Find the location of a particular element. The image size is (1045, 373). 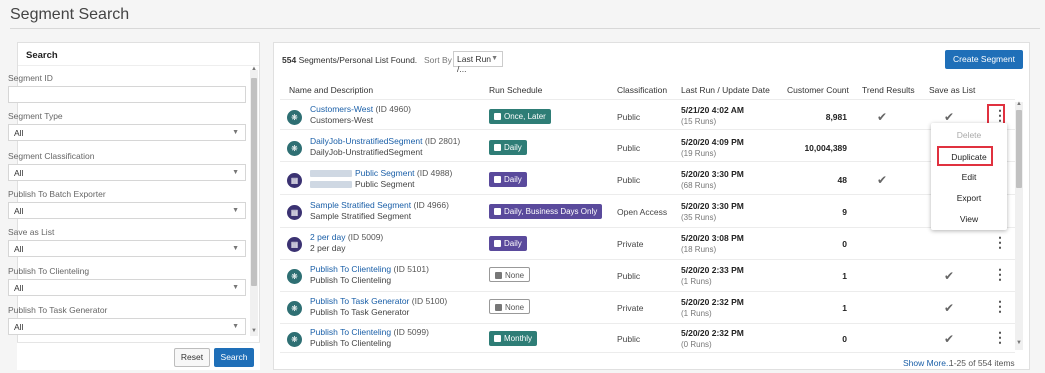

run-count: (18 Runs) is located at coordinates (699, 249).